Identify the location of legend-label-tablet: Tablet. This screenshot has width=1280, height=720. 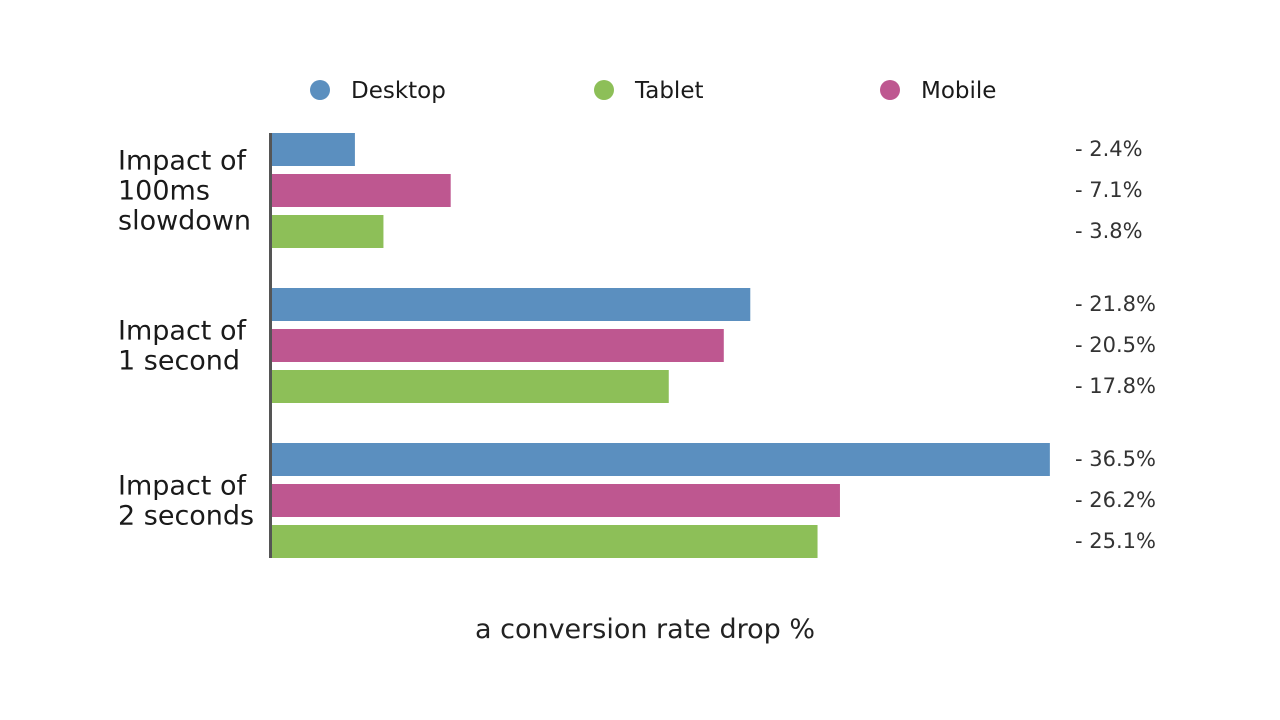
(669, 91).